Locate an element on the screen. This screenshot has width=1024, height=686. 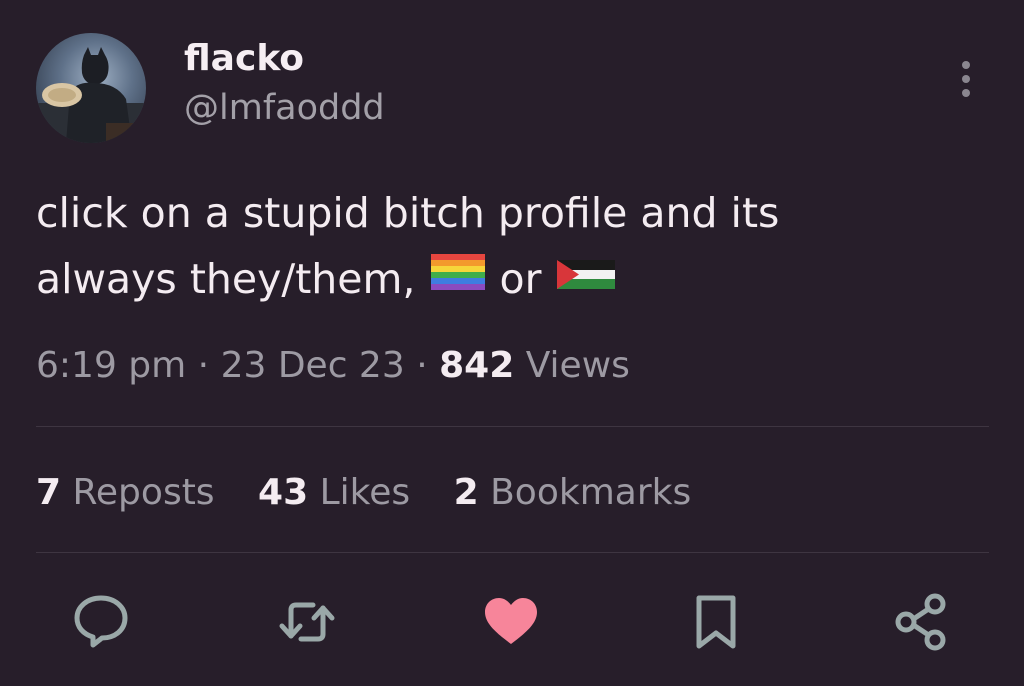
reposts-label: Reposts is located at coordinates (143, 492).